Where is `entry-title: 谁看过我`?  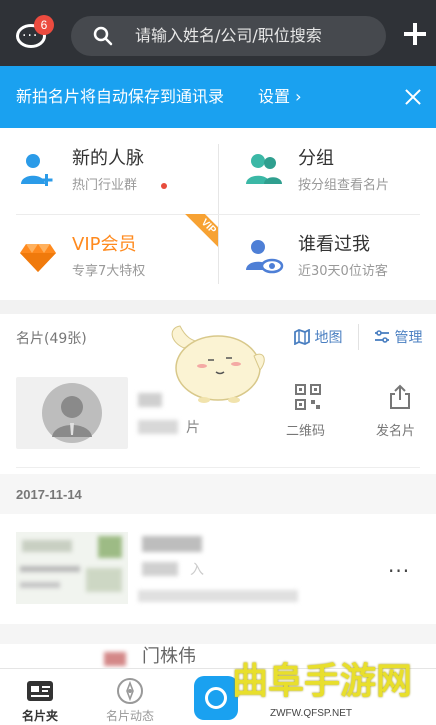
entry-title: 谁看过我 is located at coordinates (334, 244).